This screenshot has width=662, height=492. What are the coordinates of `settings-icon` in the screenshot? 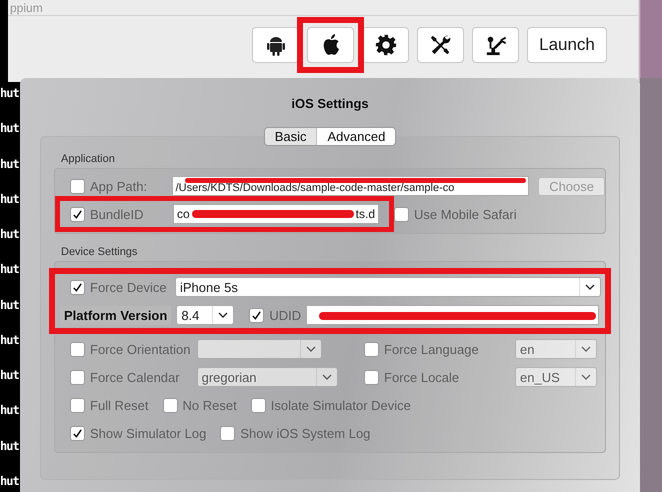 It's located at (385, 45).